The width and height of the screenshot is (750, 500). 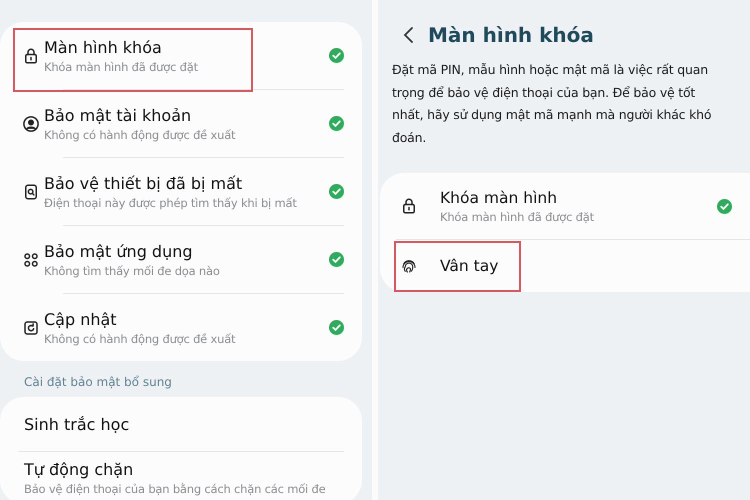 I want to click on update-icon, so click(x=31, y=327).